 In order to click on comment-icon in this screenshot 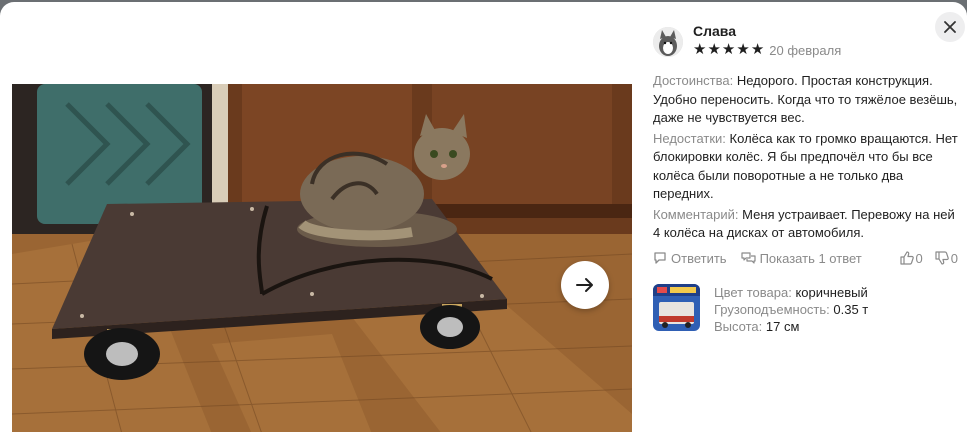, I will do `click(660, 258)`.